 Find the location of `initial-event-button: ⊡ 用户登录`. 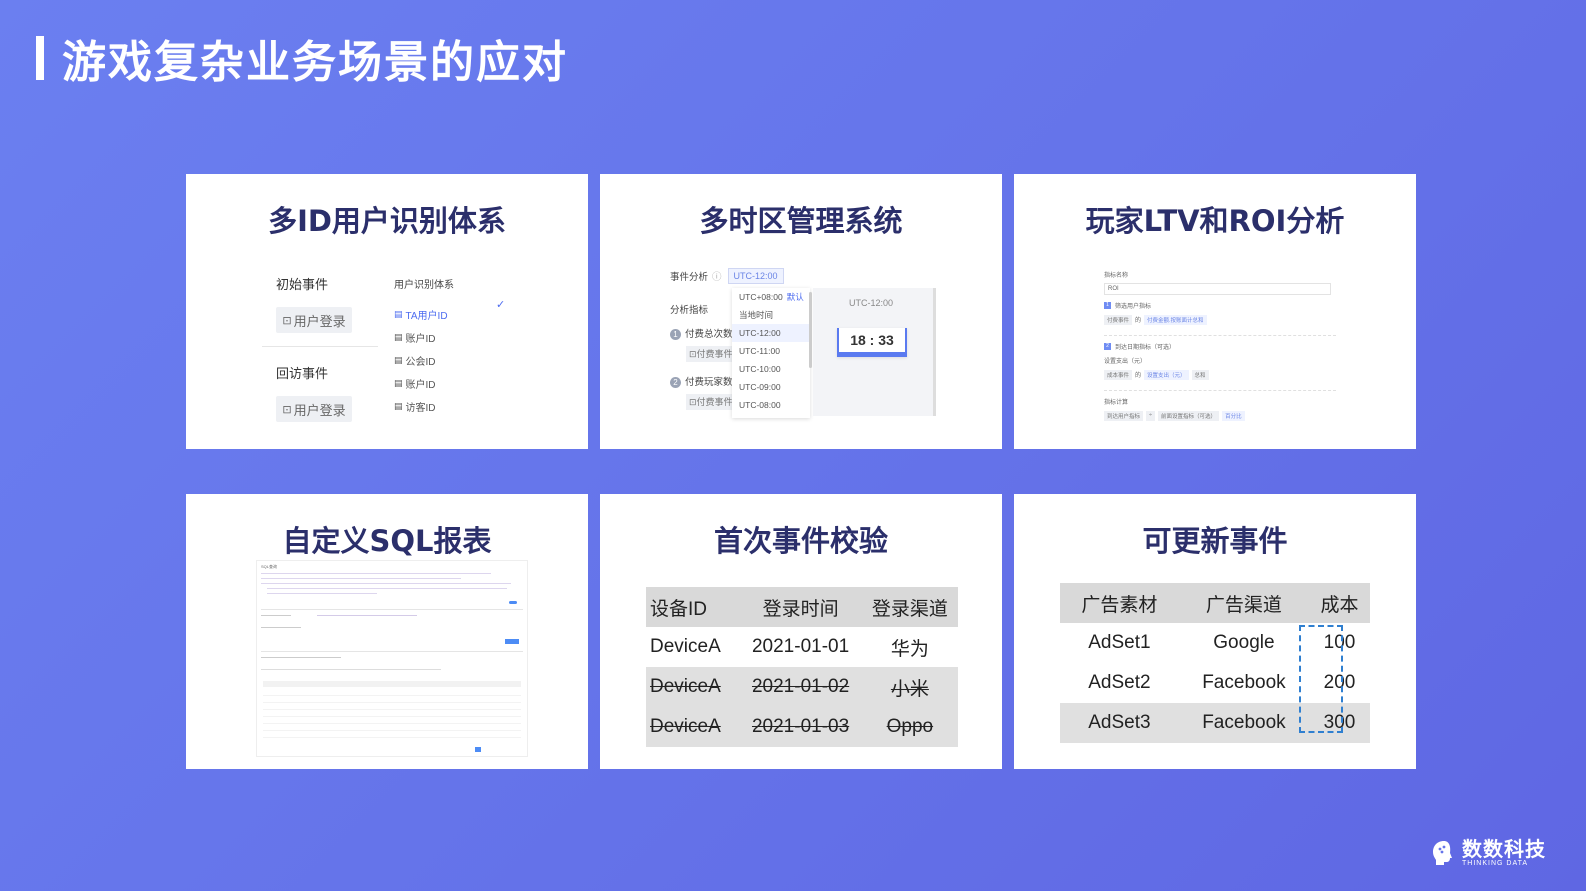

initial-event-button: ⊡ 用户登录 is located at coordinates (314, 320).